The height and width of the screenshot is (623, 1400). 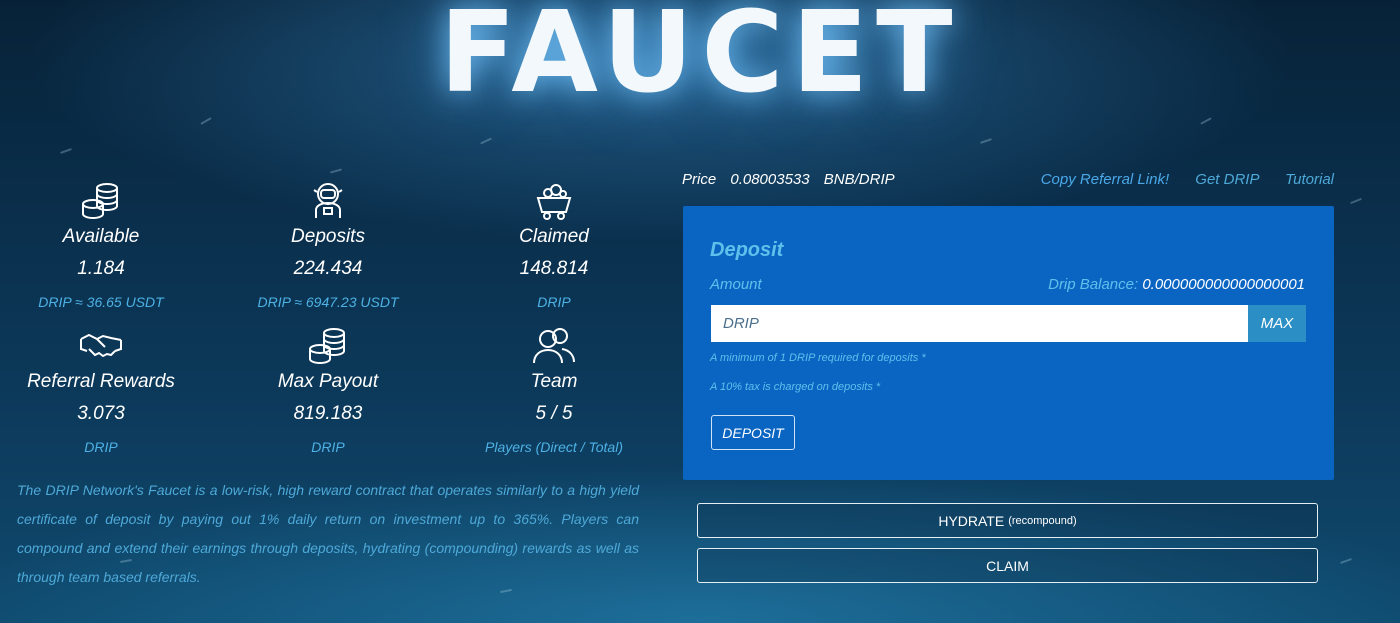 What do you see at coordinates (1105, 179) in the screenshot?
I see `copy-referral-link: Copy Referral Link!` at bounding box center [1105, 179].